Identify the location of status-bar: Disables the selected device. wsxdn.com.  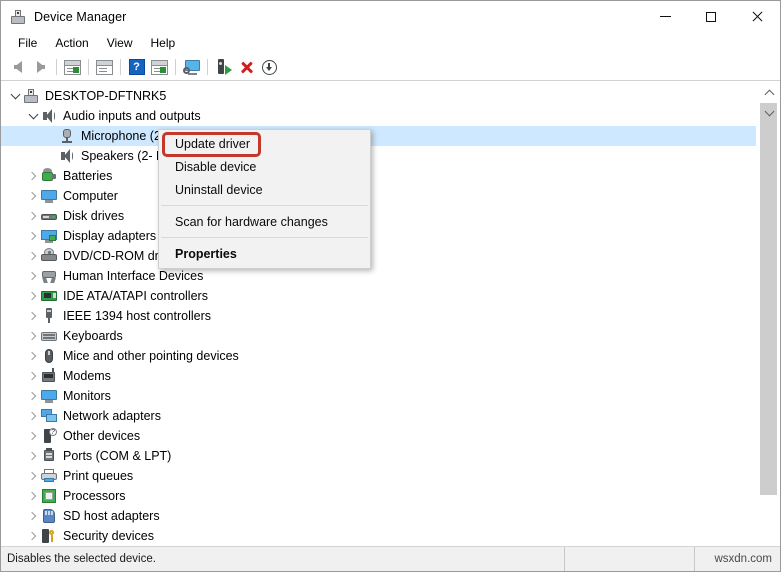
(390, 558).